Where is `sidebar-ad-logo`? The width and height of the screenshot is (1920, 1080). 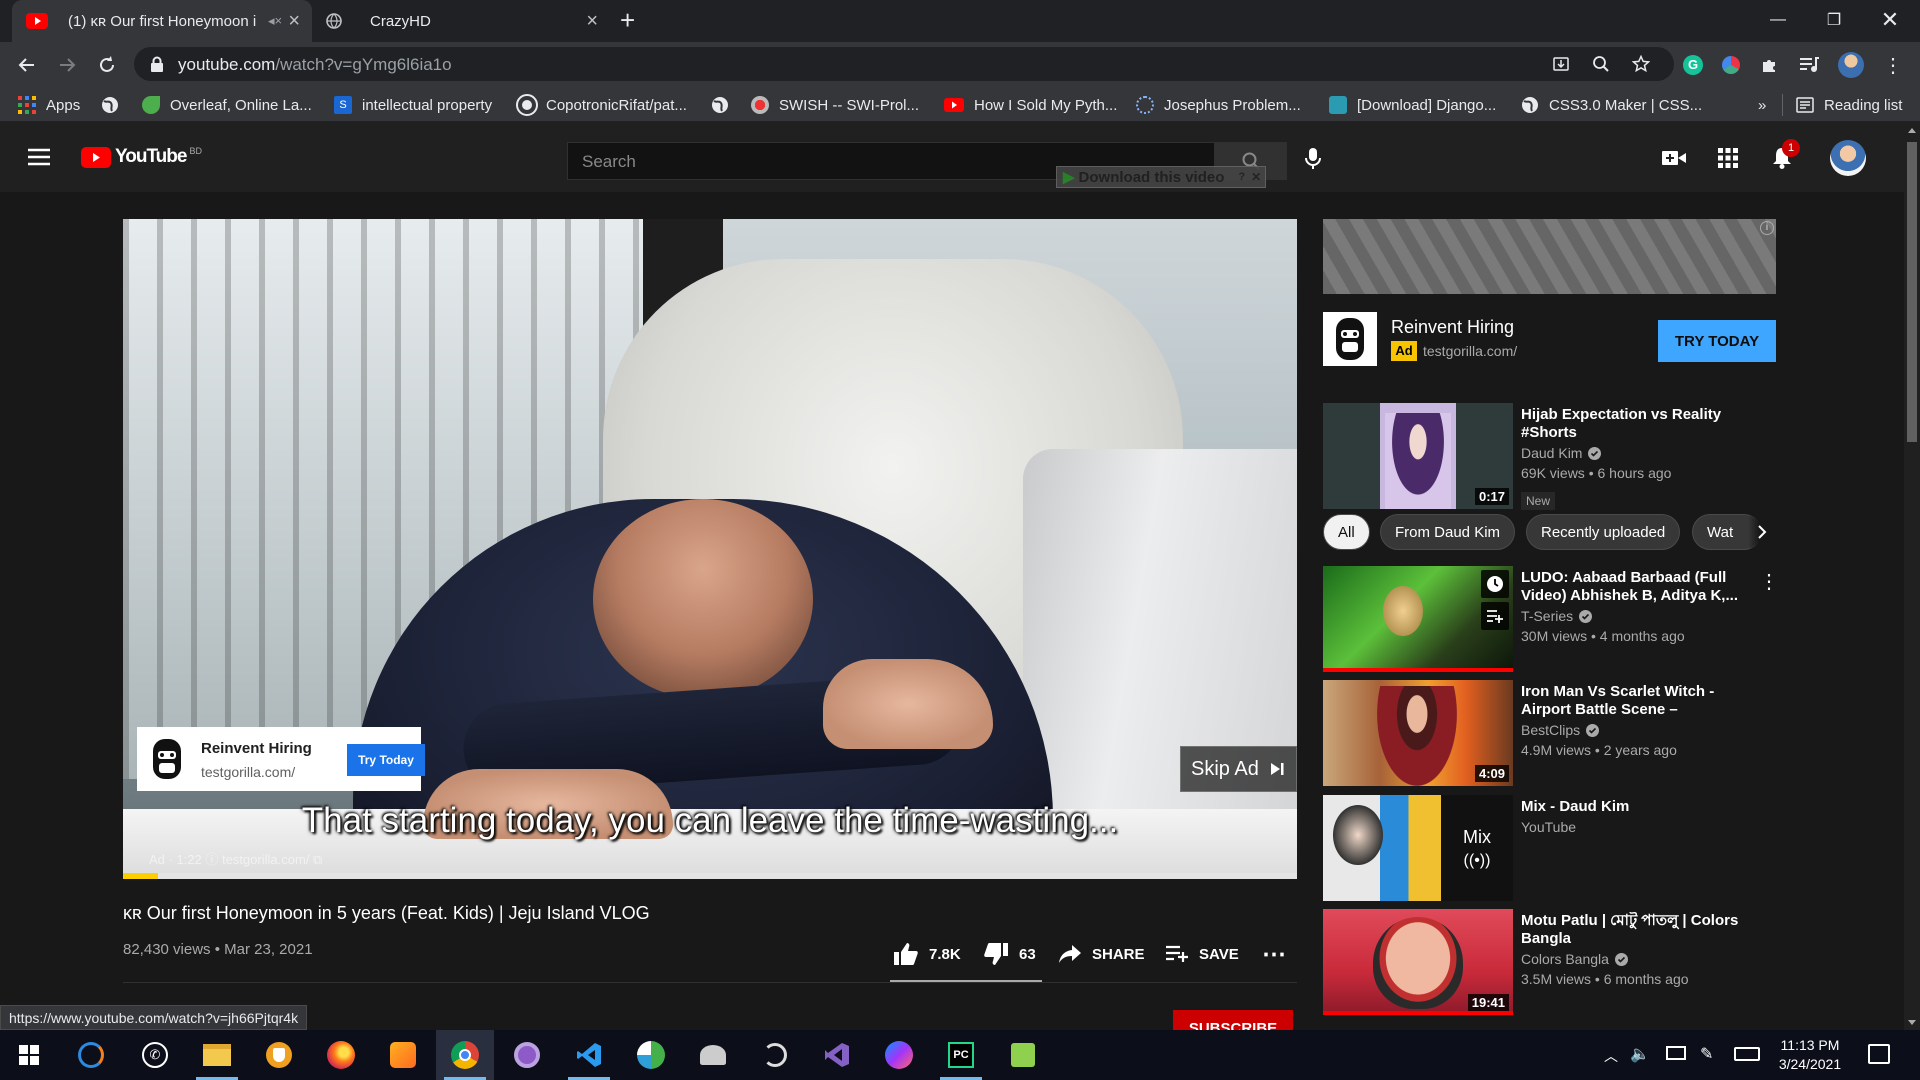
sidebar-ad-logo is located at coordinates (1350, 339).